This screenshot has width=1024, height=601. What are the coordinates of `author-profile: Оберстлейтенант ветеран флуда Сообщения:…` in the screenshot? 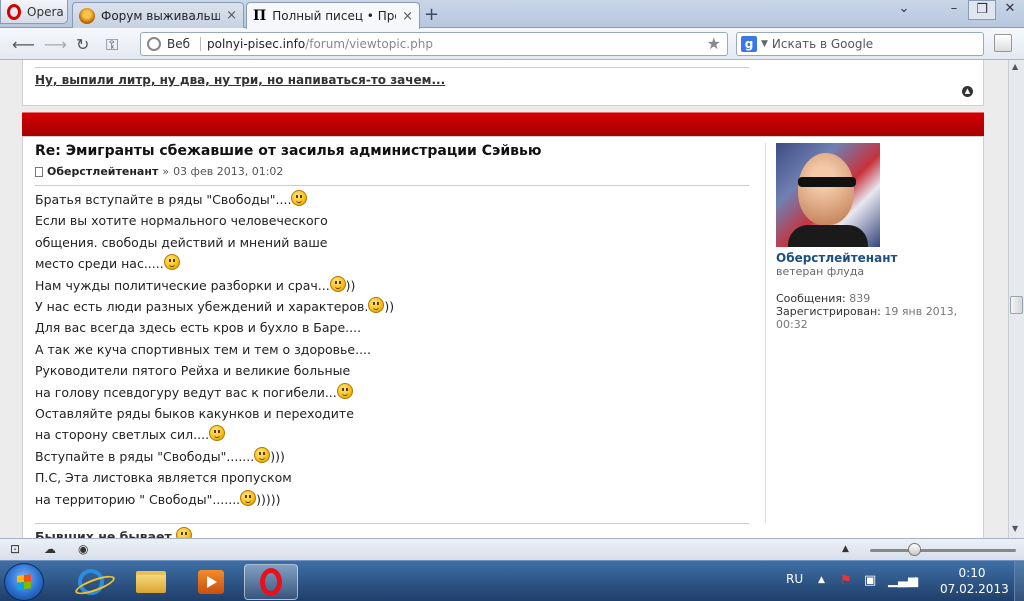 It's located at (870, 333).